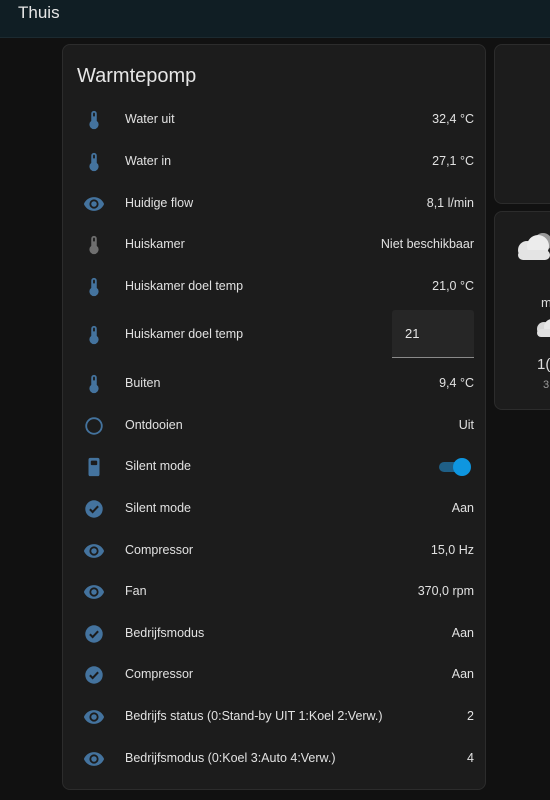  I want to click on entity-value: Niet beschikbaar, so click(427, 244).